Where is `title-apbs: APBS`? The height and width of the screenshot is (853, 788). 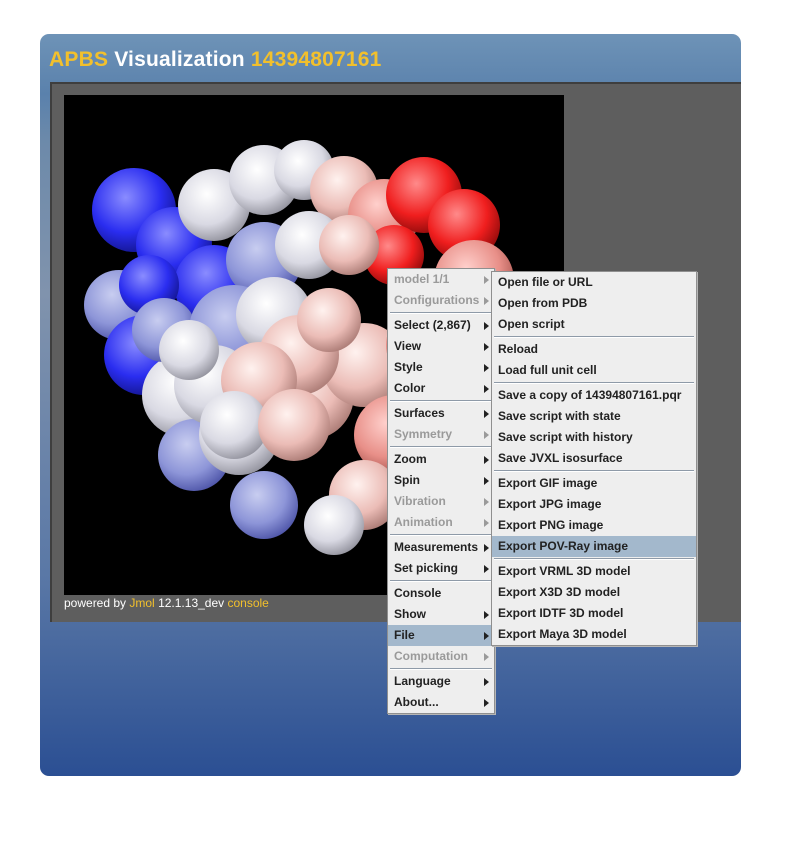 title-apbs: APBS is located at coordinates (79, 59).